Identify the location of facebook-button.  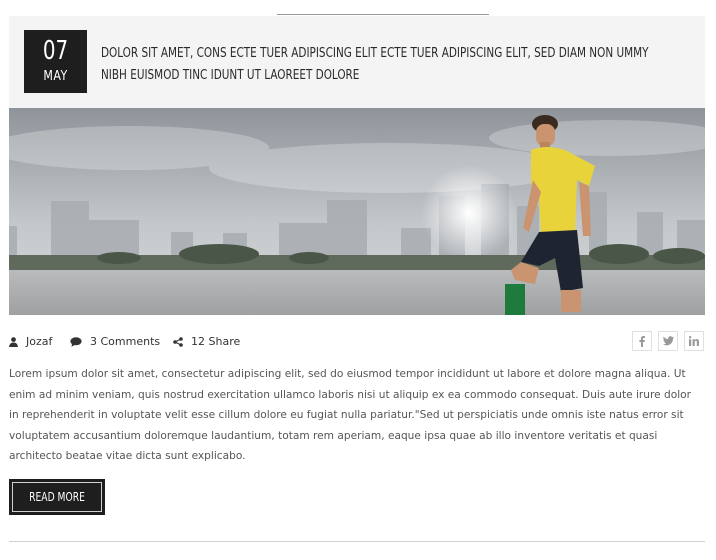
(642, 341).